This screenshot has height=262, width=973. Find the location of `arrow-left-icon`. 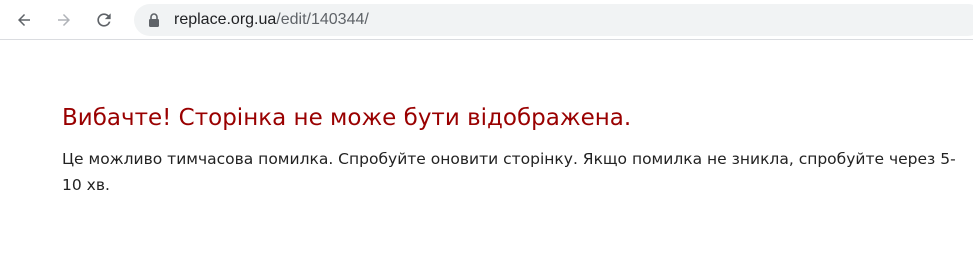

arrow-left-icon is located at coordinates (24, 20).